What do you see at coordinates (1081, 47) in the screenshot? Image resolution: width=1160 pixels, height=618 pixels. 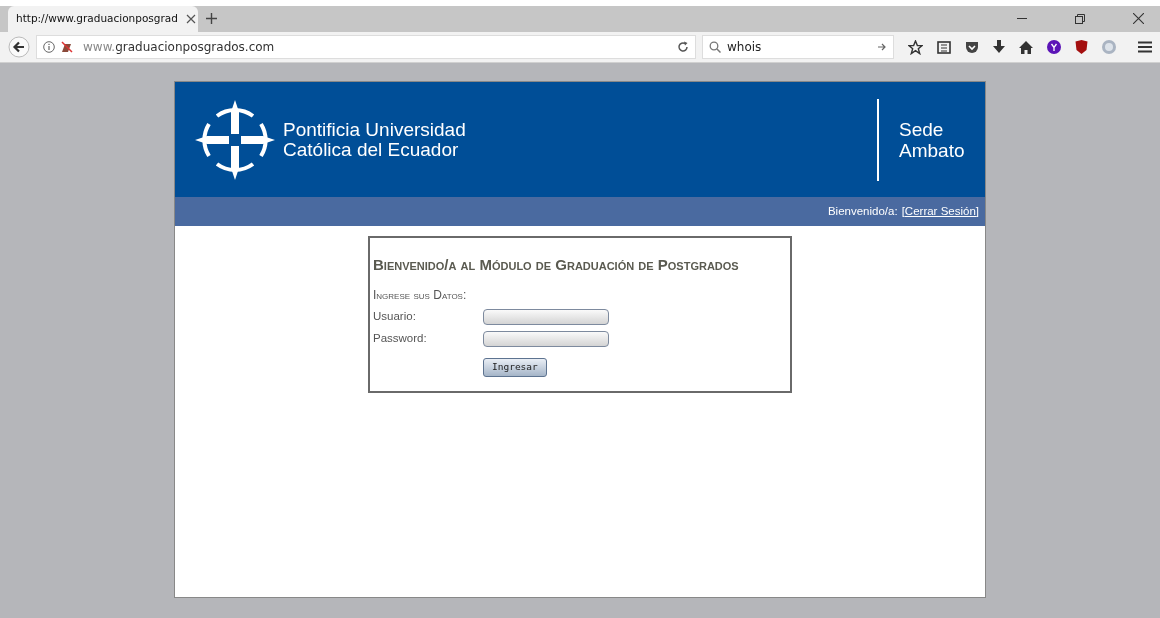 I see `shield-icon` at bounding box center [1081, 47].